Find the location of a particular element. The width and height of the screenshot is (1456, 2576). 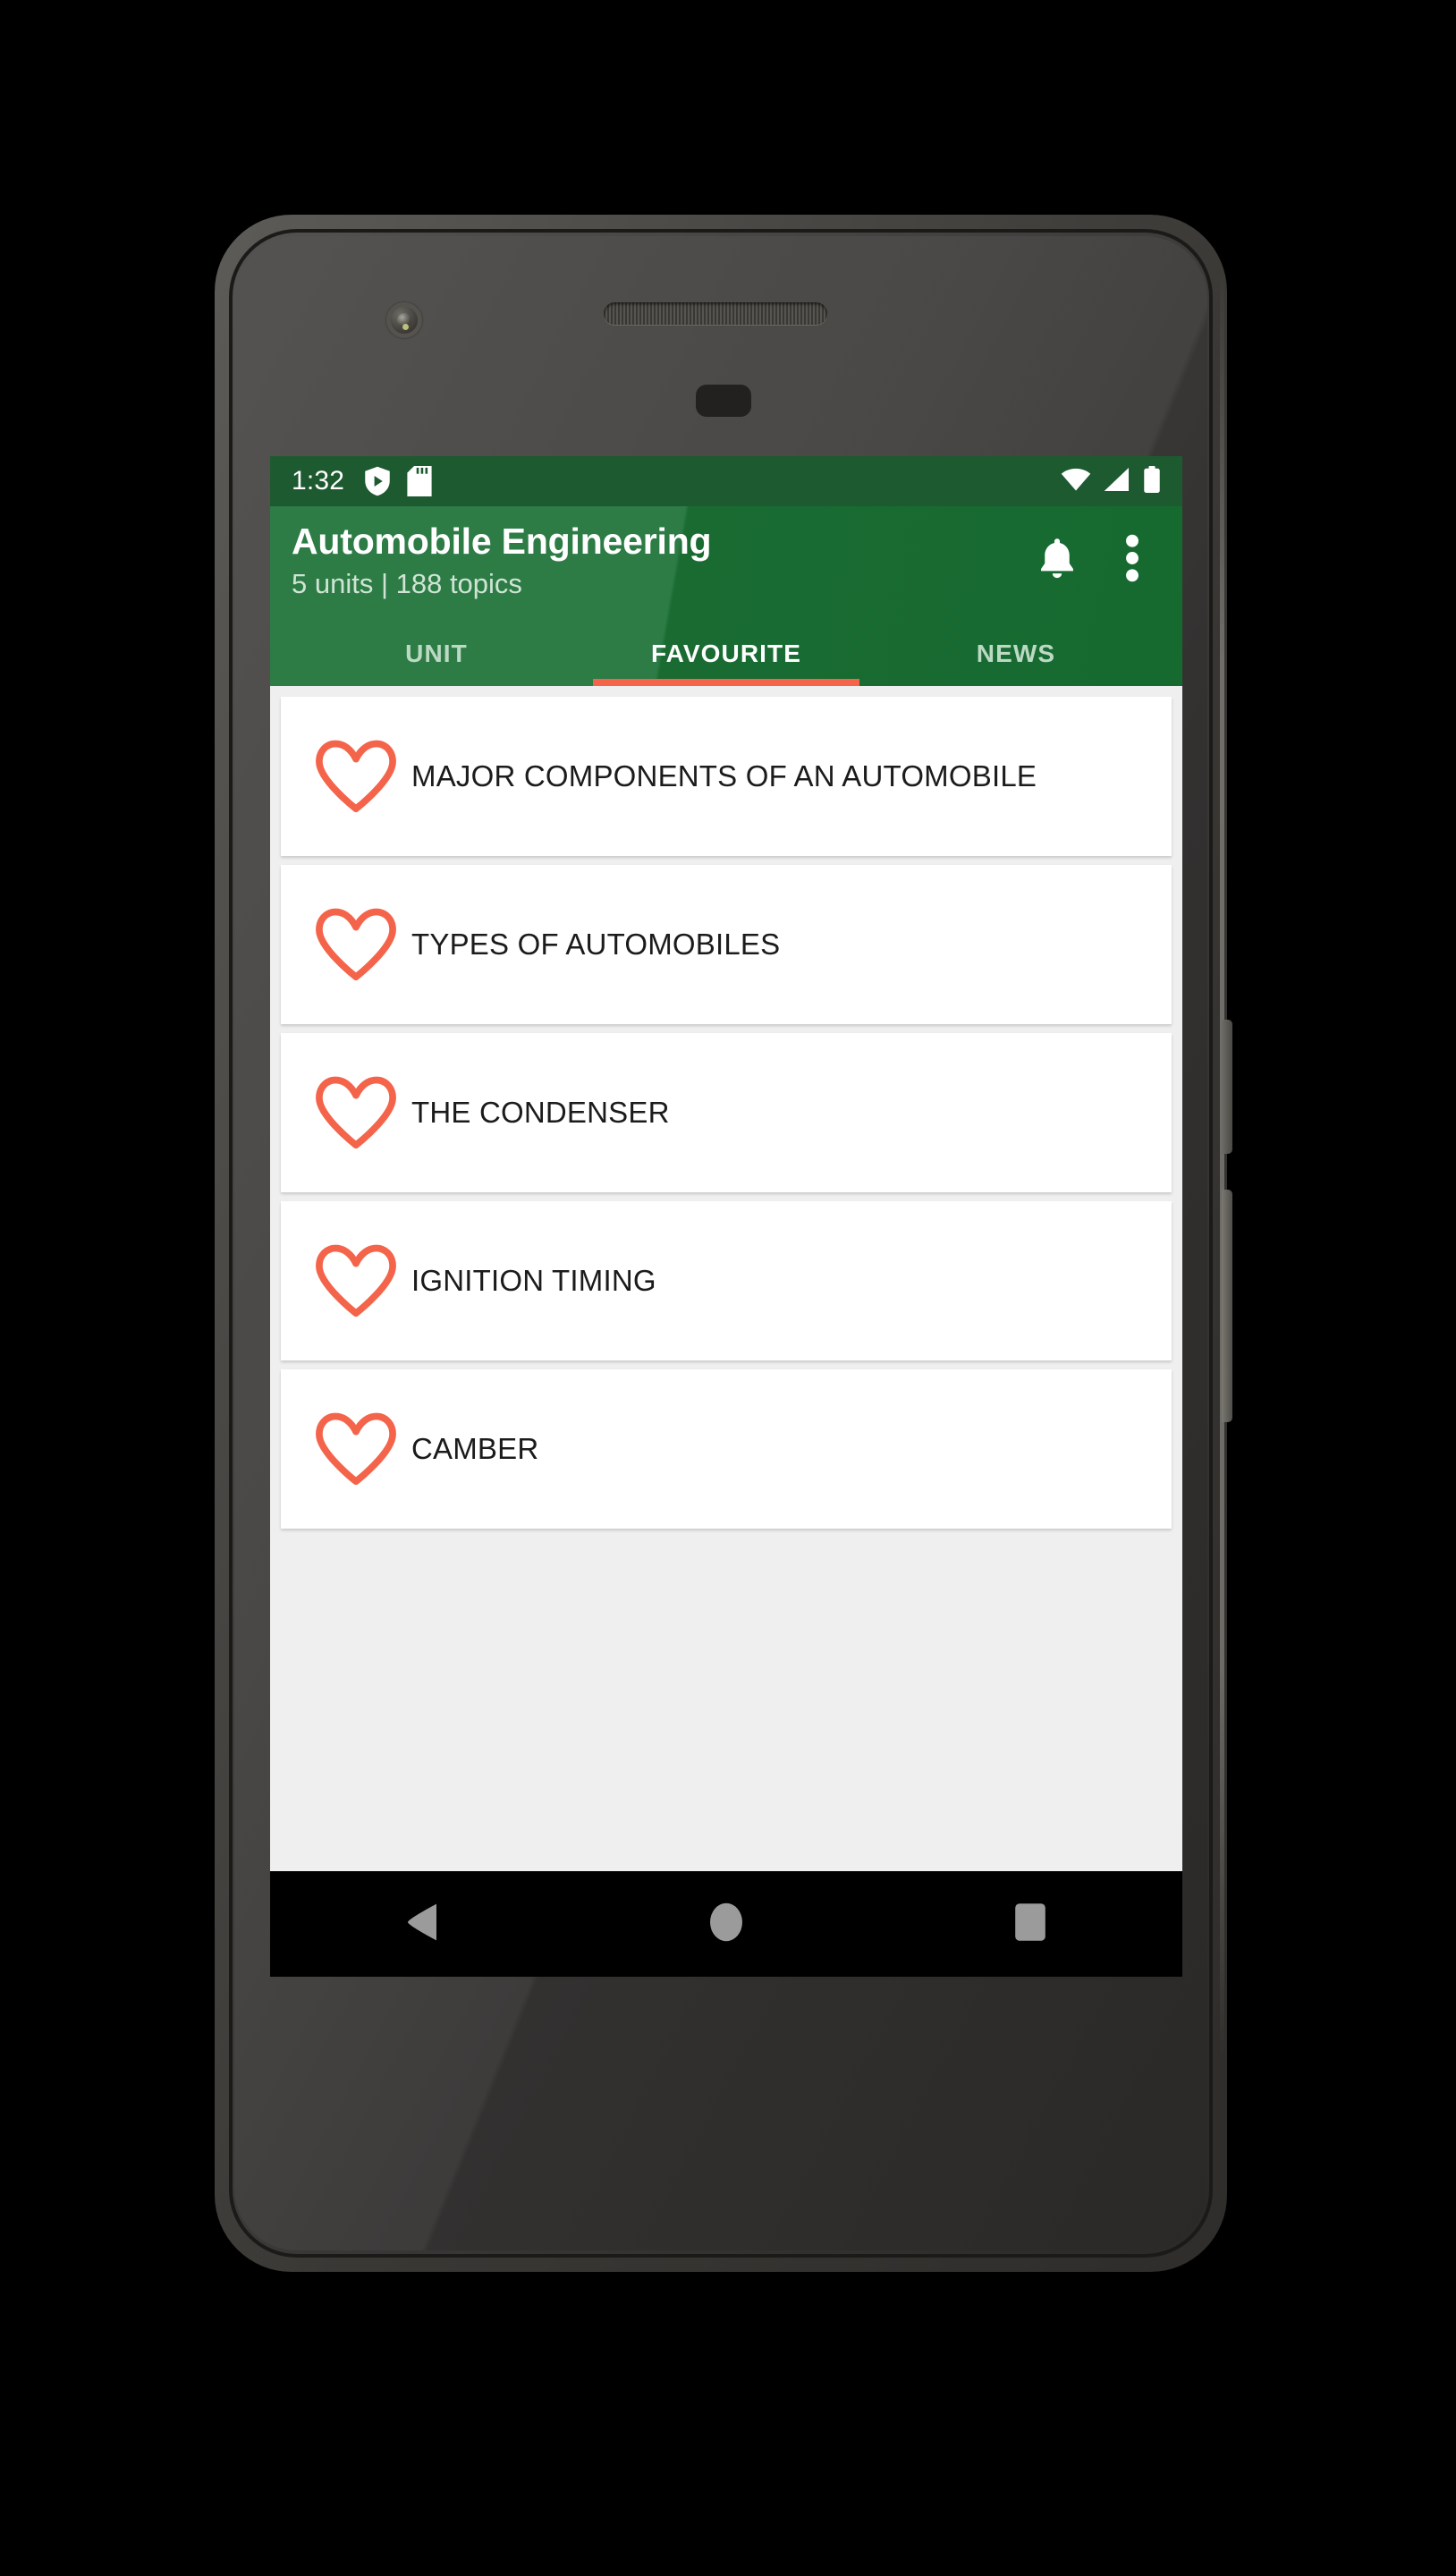

list-item-label: MAJOR COMPONENTS OF AN AUTOMOBILE is located at coordinates (724, 775).